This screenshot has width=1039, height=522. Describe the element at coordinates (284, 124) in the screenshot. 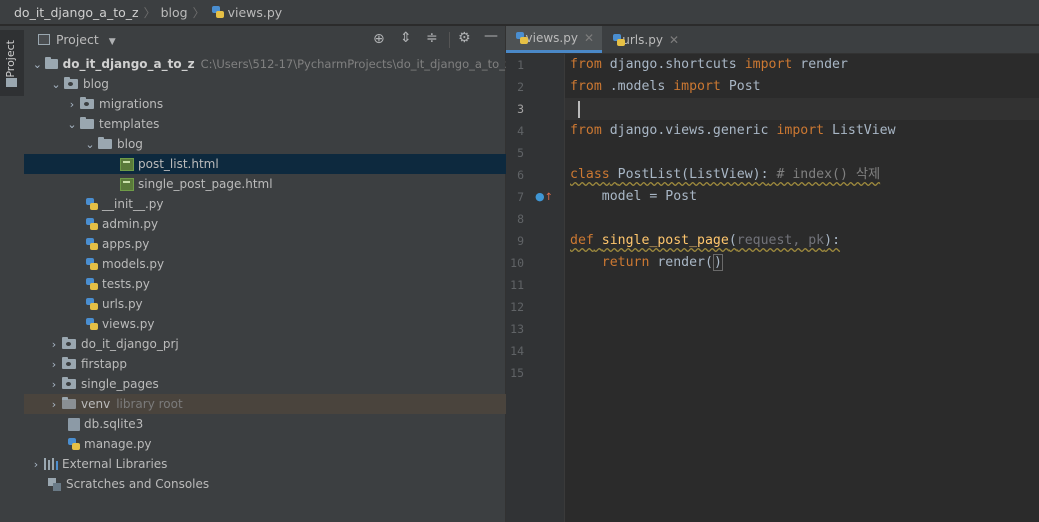

I see `tree-item-templates: ⌄ templates` at that location.